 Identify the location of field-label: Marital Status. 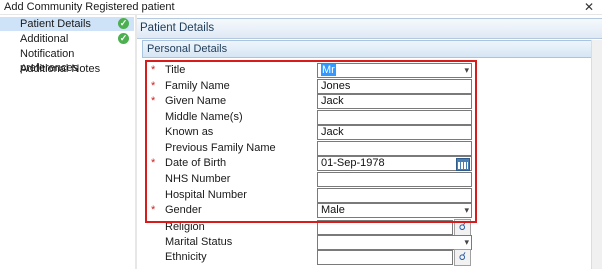
(199, 242).